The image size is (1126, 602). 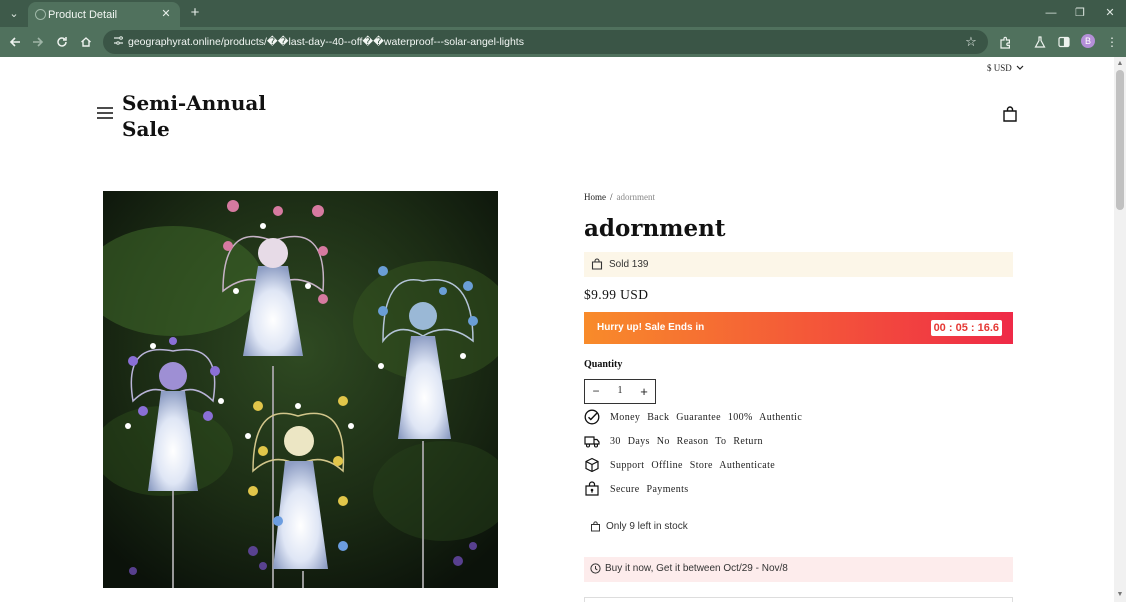 I want to click on feature-text: Secure Payments, so click(x=649, y=489).